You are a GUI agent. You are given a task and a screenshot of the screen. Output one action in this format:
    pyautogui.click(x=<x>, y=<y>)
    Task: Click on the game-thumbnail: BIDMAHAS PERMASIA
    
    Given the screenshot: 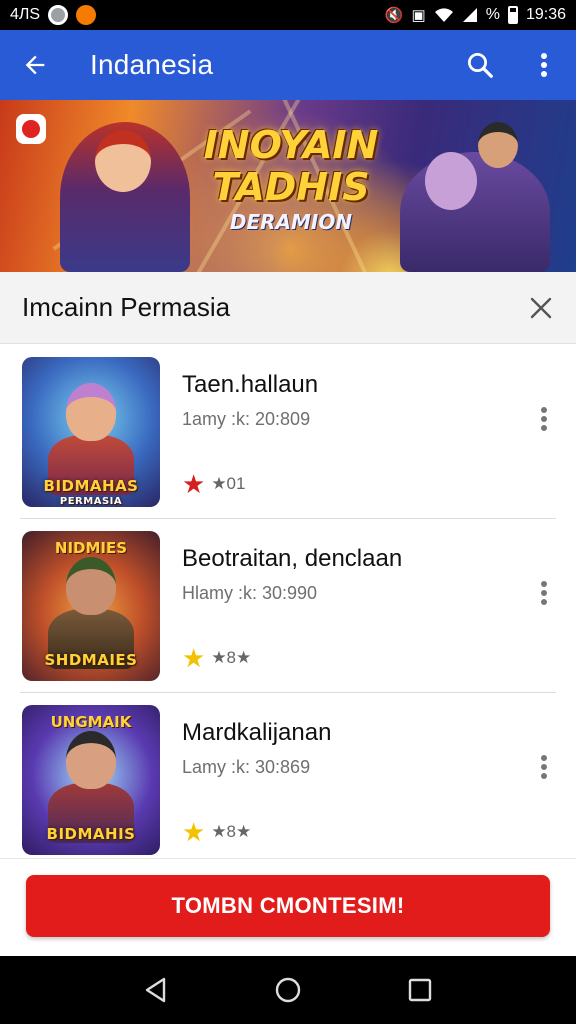 What is the action you would take?
    pyautogui.click(x=91, y=432)
    